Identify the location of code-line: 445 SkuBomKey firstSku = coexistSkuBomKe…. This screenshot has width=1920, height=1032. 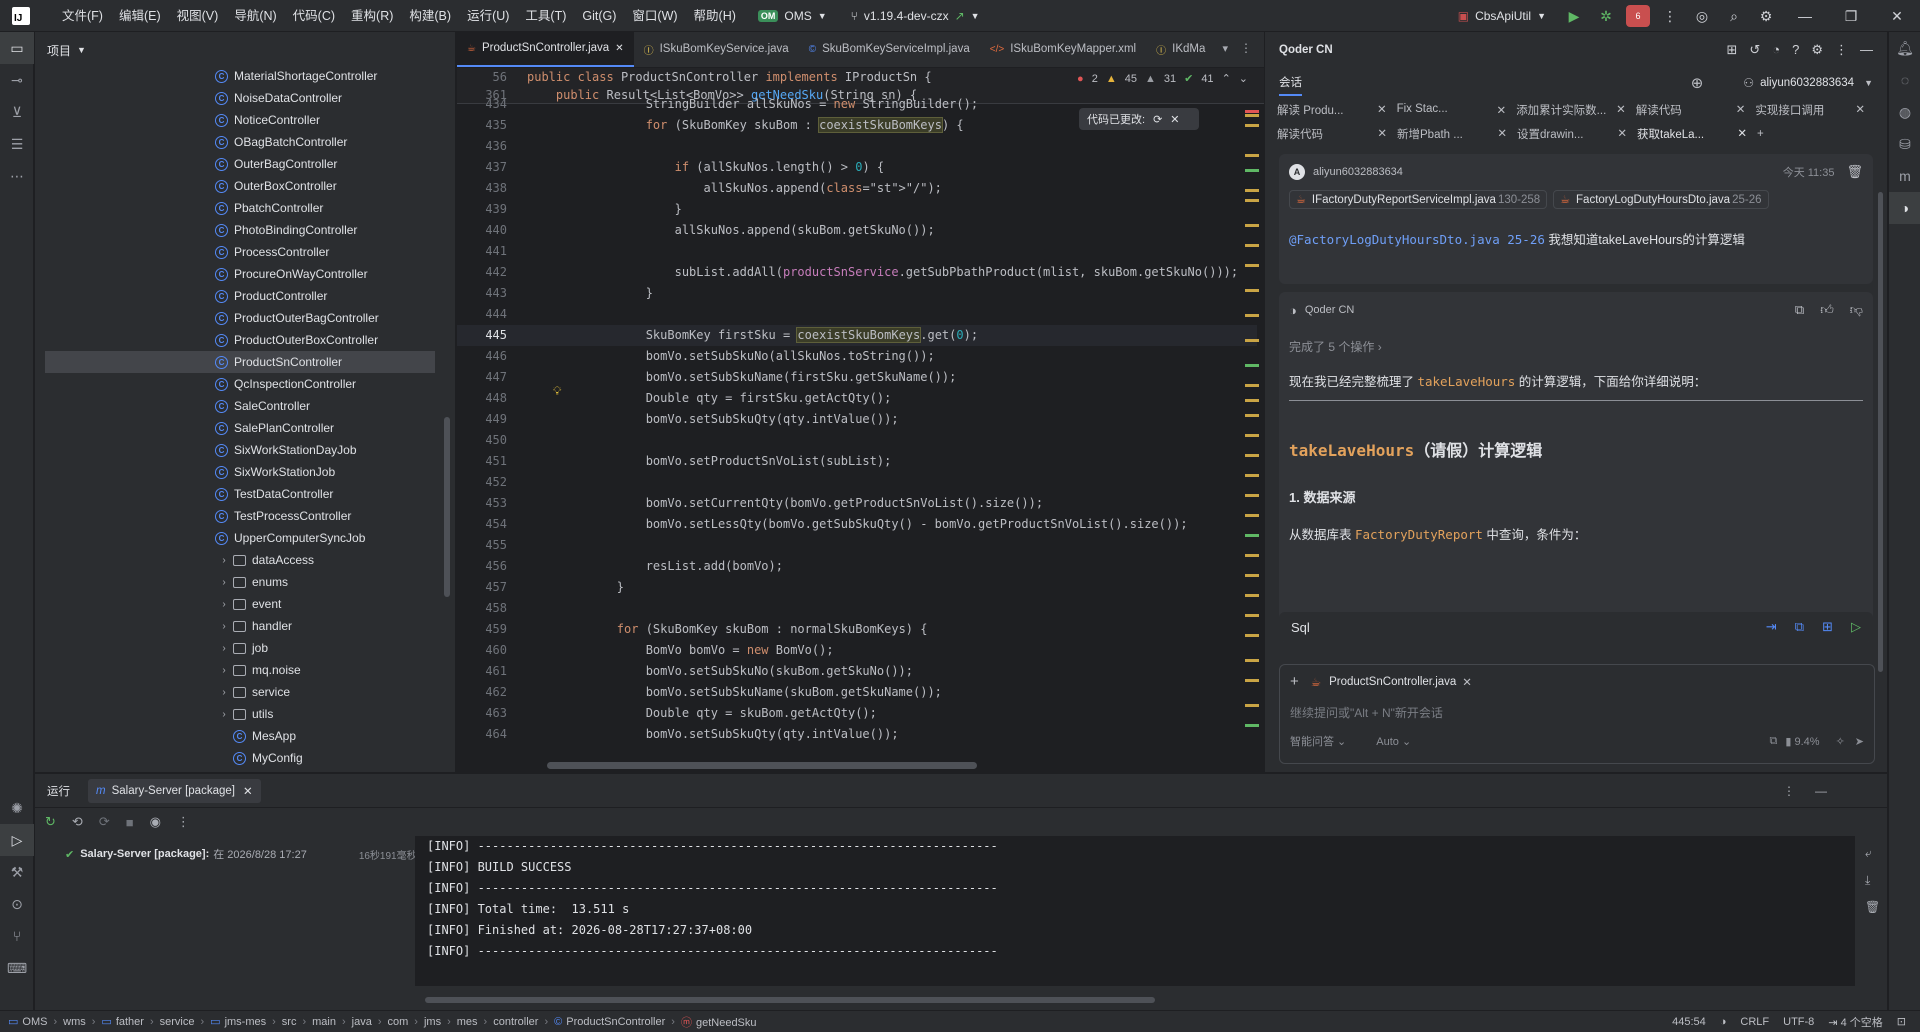
(857, 335).